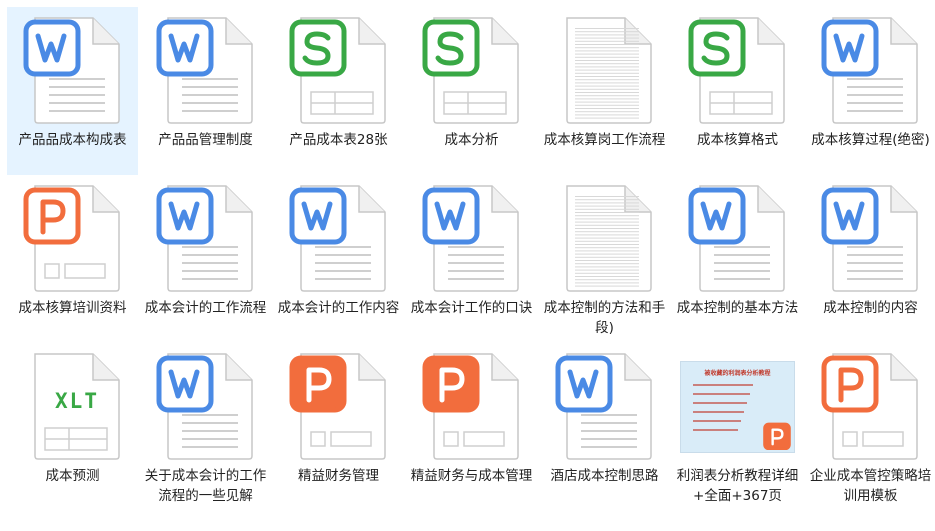  I want to click on file-name-label: 产品品管理制度, so click(205, 140).